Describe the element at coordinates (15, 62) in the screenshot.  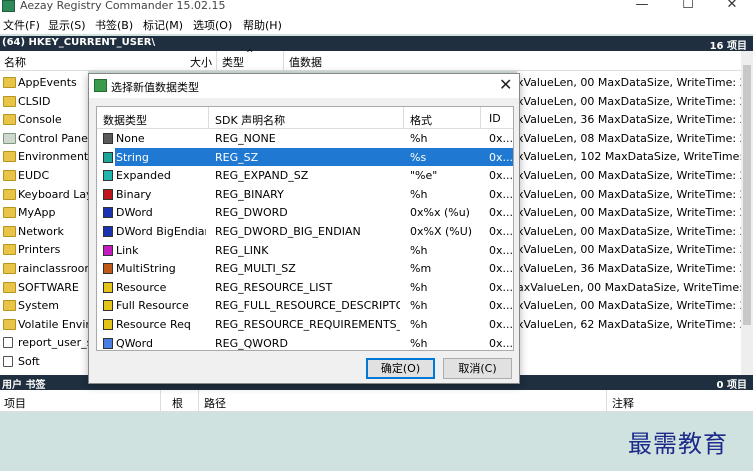
I see `column-name: 名称` at that location.